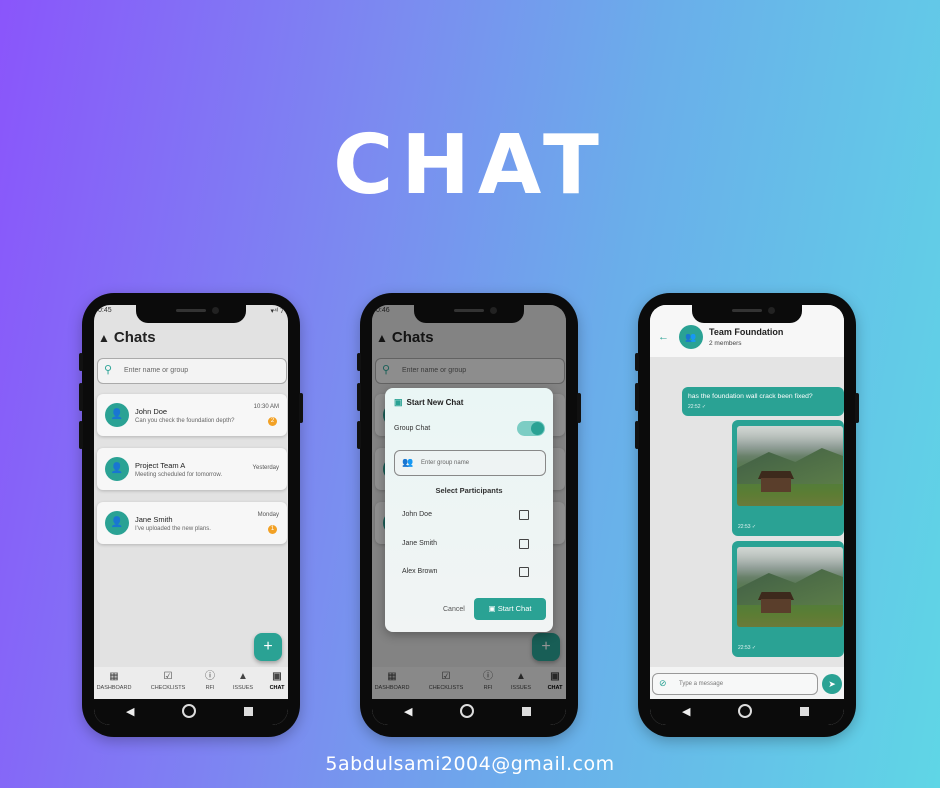  What do you see at coordinates (154, 519) in the screenshot?
I see `chat-name: Jane Smith` at bounding box center [154, 519].